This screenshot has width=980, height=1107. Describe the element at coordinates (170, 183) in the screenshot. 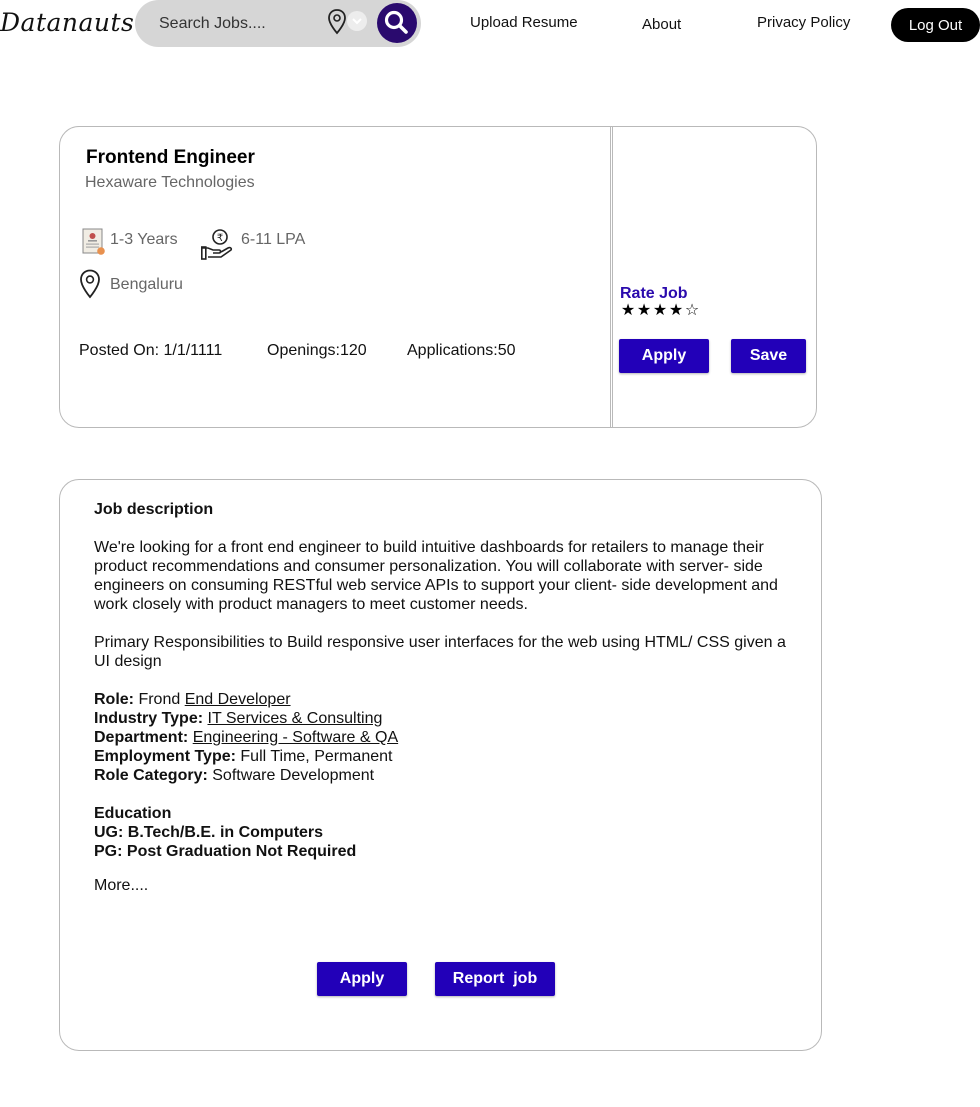

I see `company-name: Hexaware Technologies` at that location.